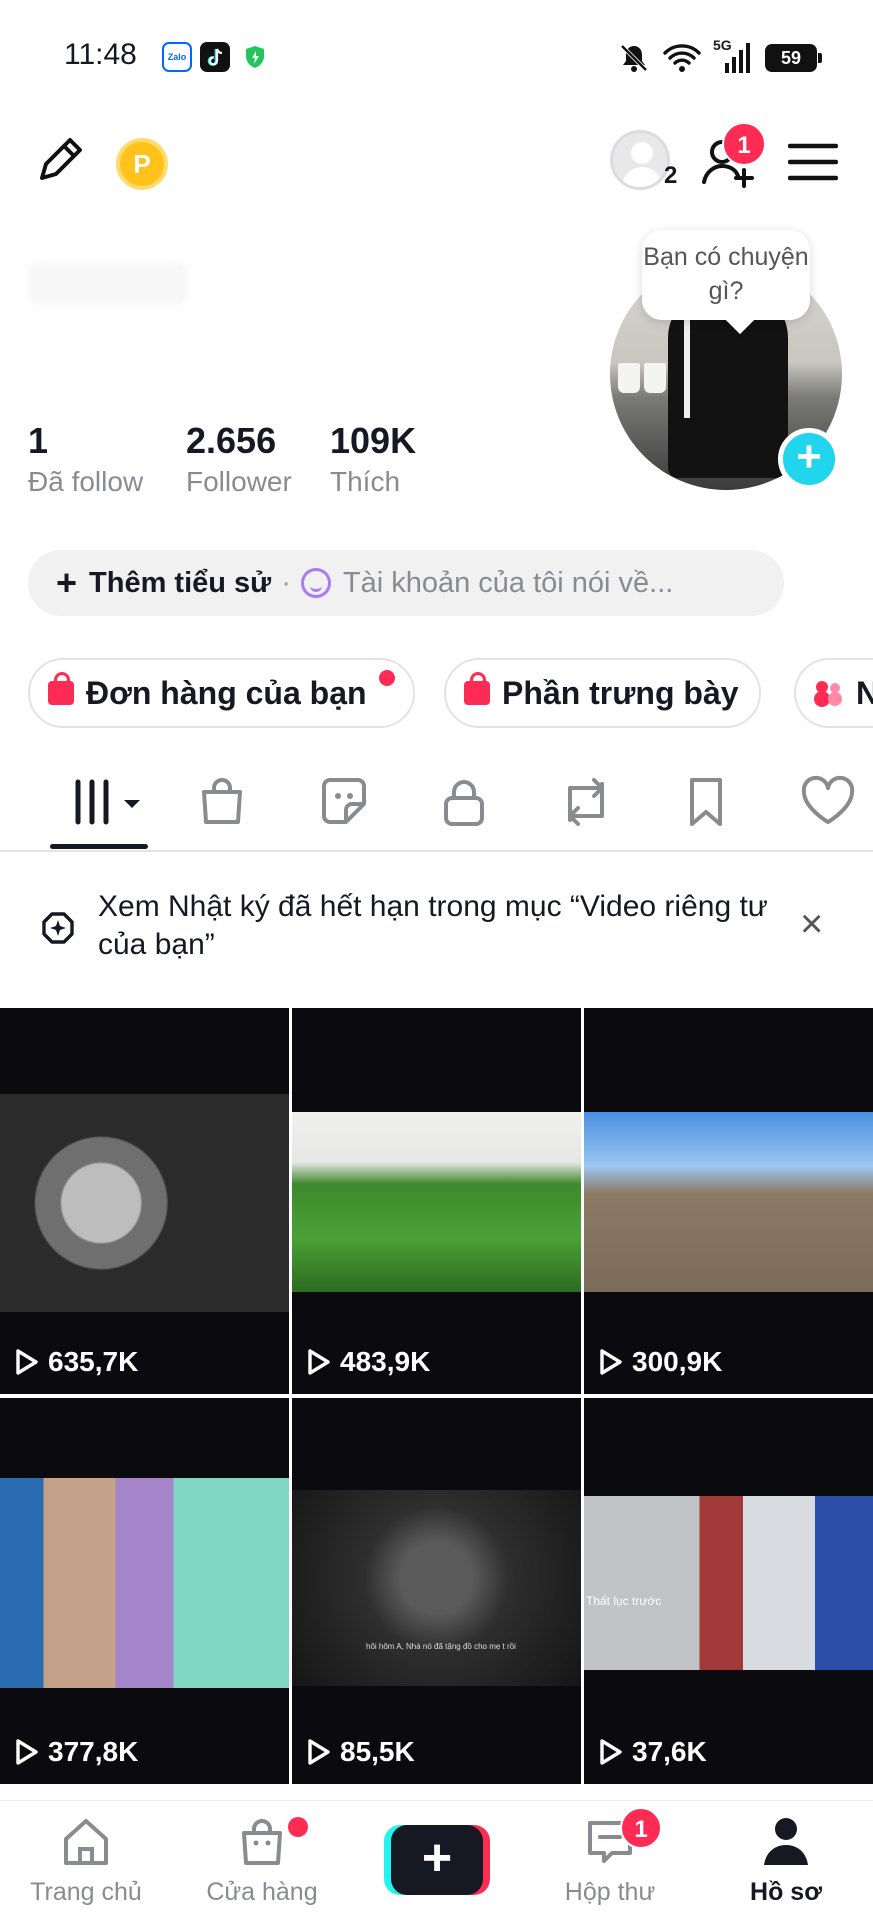  What do you see at coordinates (108, 804) in the screenshot?
I see `tab-videos` at bounding box center [108, 804].